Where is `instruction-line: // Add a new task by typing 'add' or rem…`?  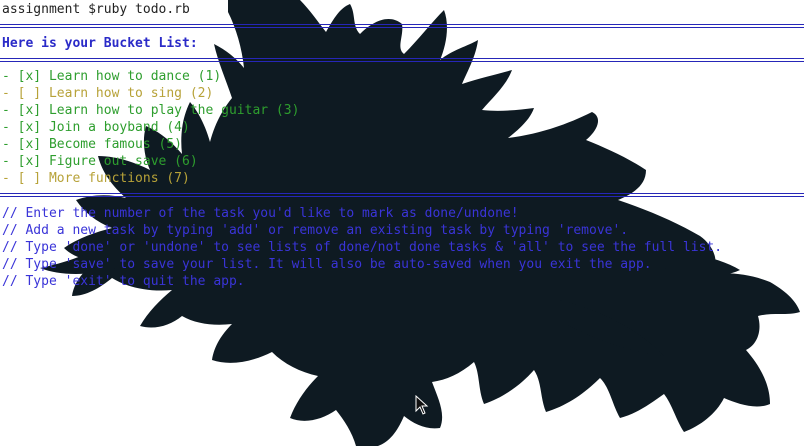 instruction-line: // Add a new task by typing 'add' or rem… is located at coordinates (315, 230).